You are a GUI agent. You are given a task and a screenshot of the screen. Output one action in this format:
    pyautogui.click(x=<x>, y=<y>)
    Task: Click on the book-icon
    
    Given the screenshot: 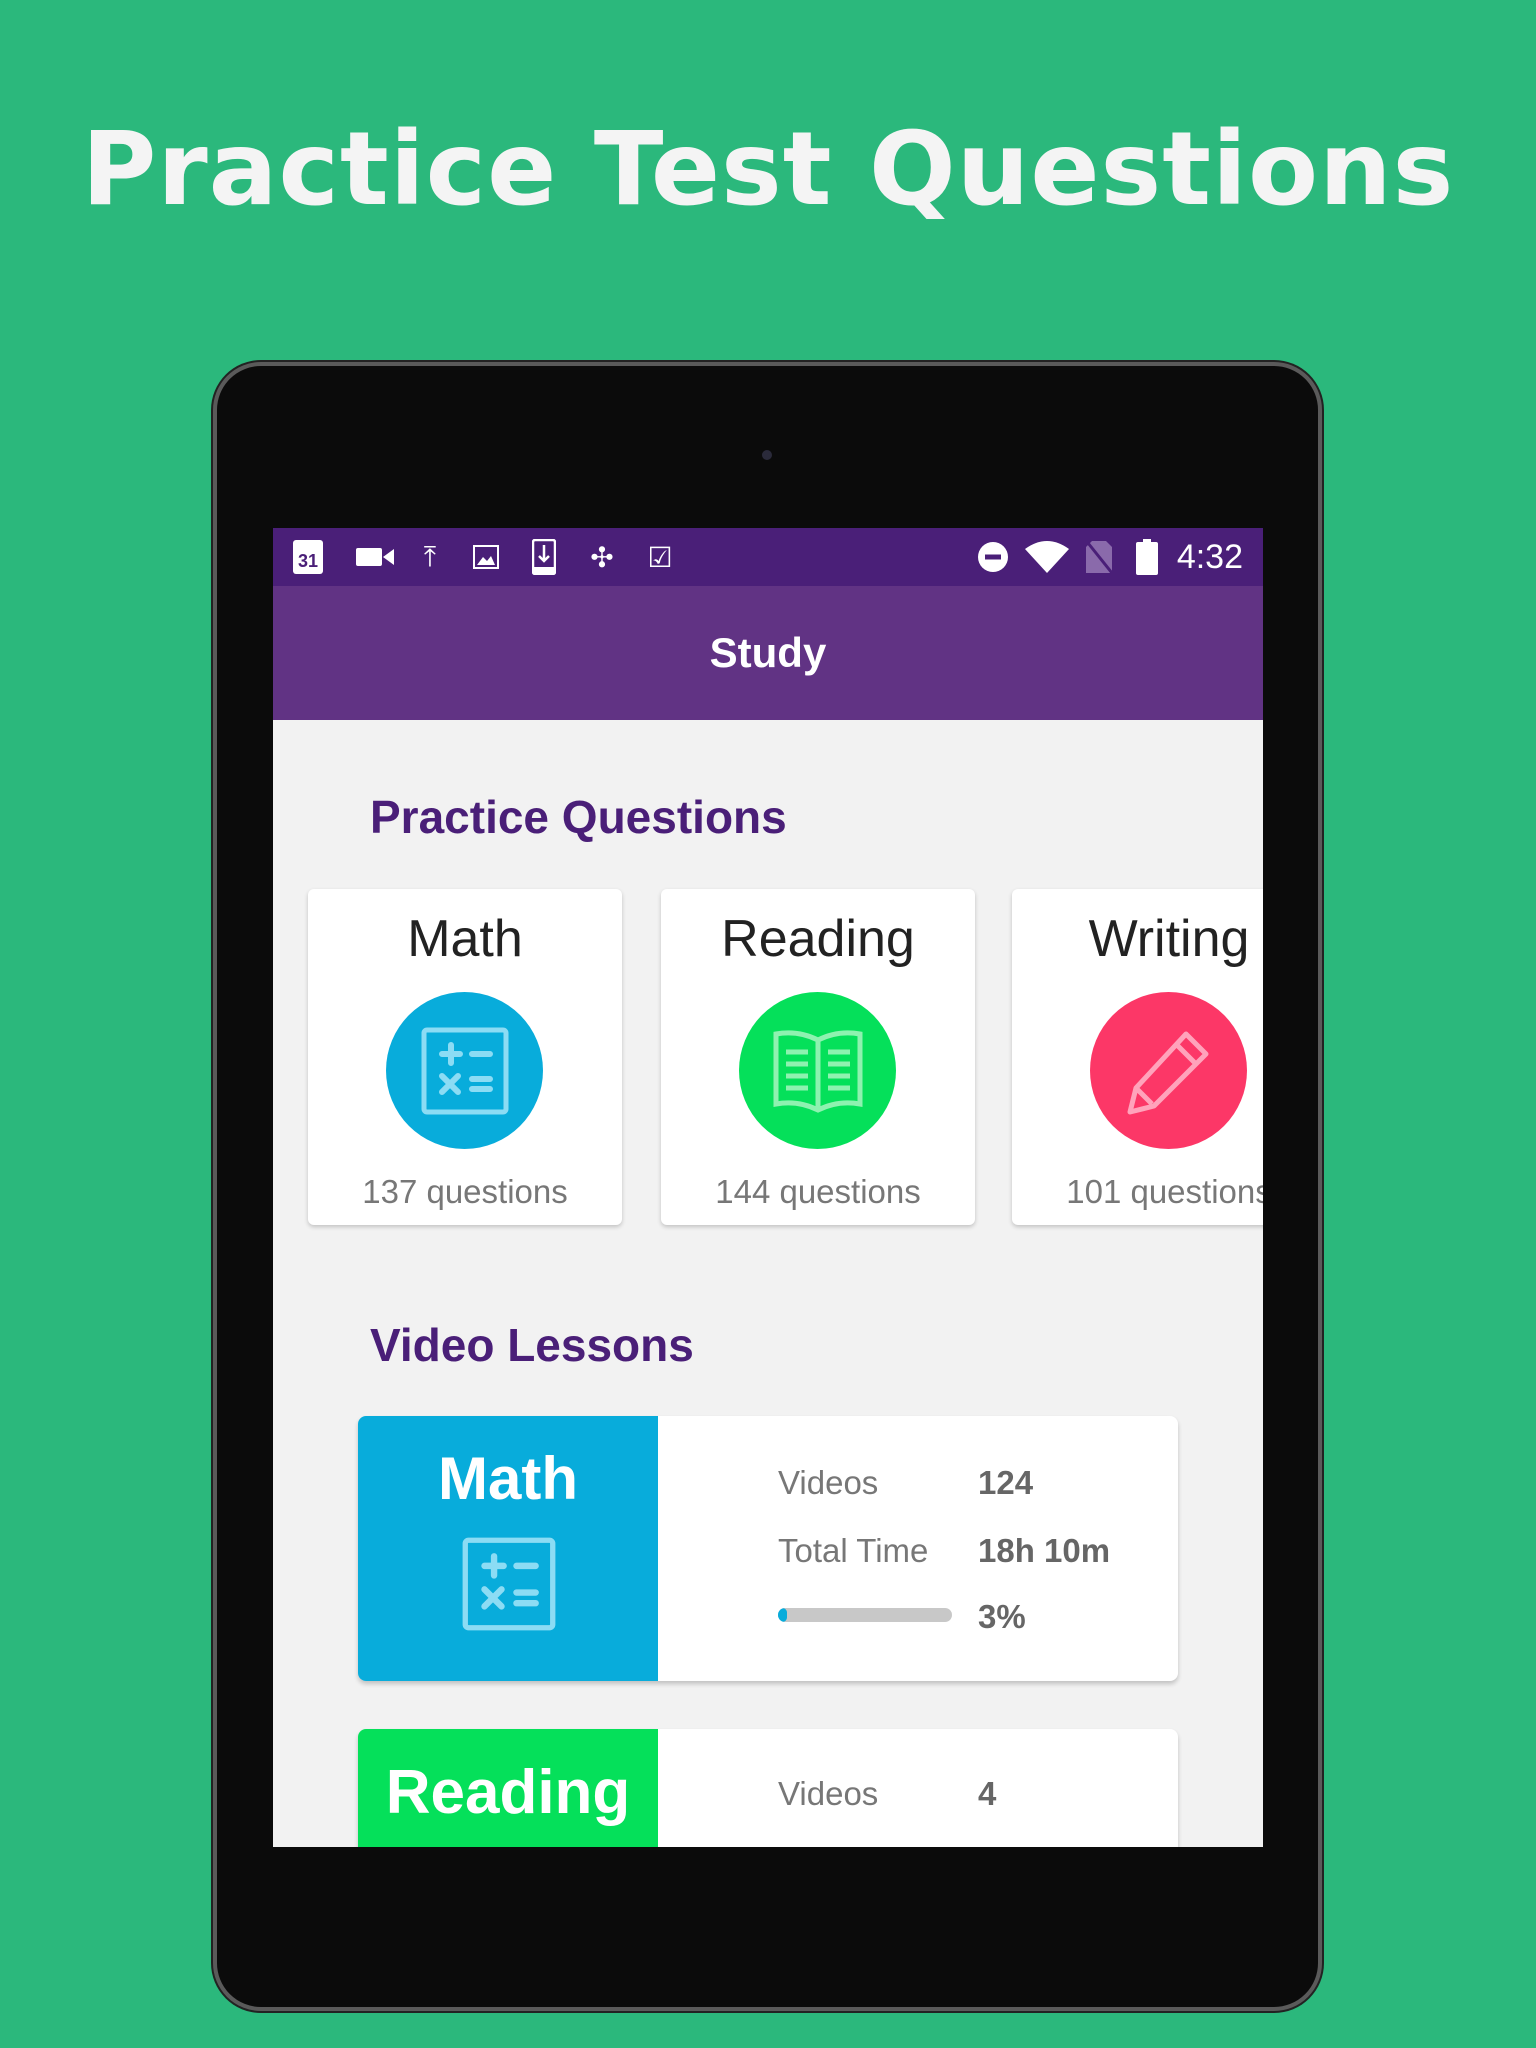 What is the action you would take?
    pyautogui.click(x=817, y=1070)
    